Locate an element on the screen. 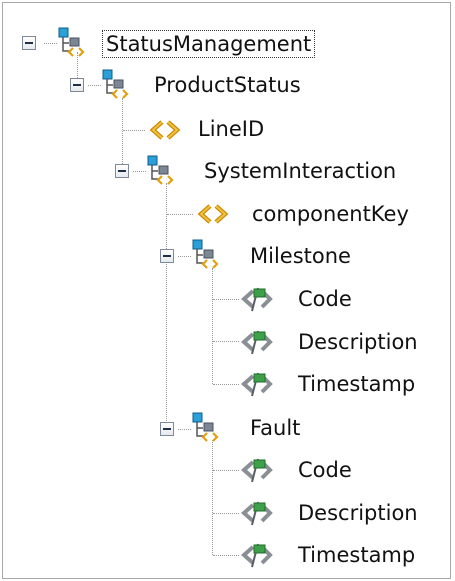 This screenshot has width=455, height=581. tree-node-fault-timestamp: Timestamp is located at coordinates (356, 555).